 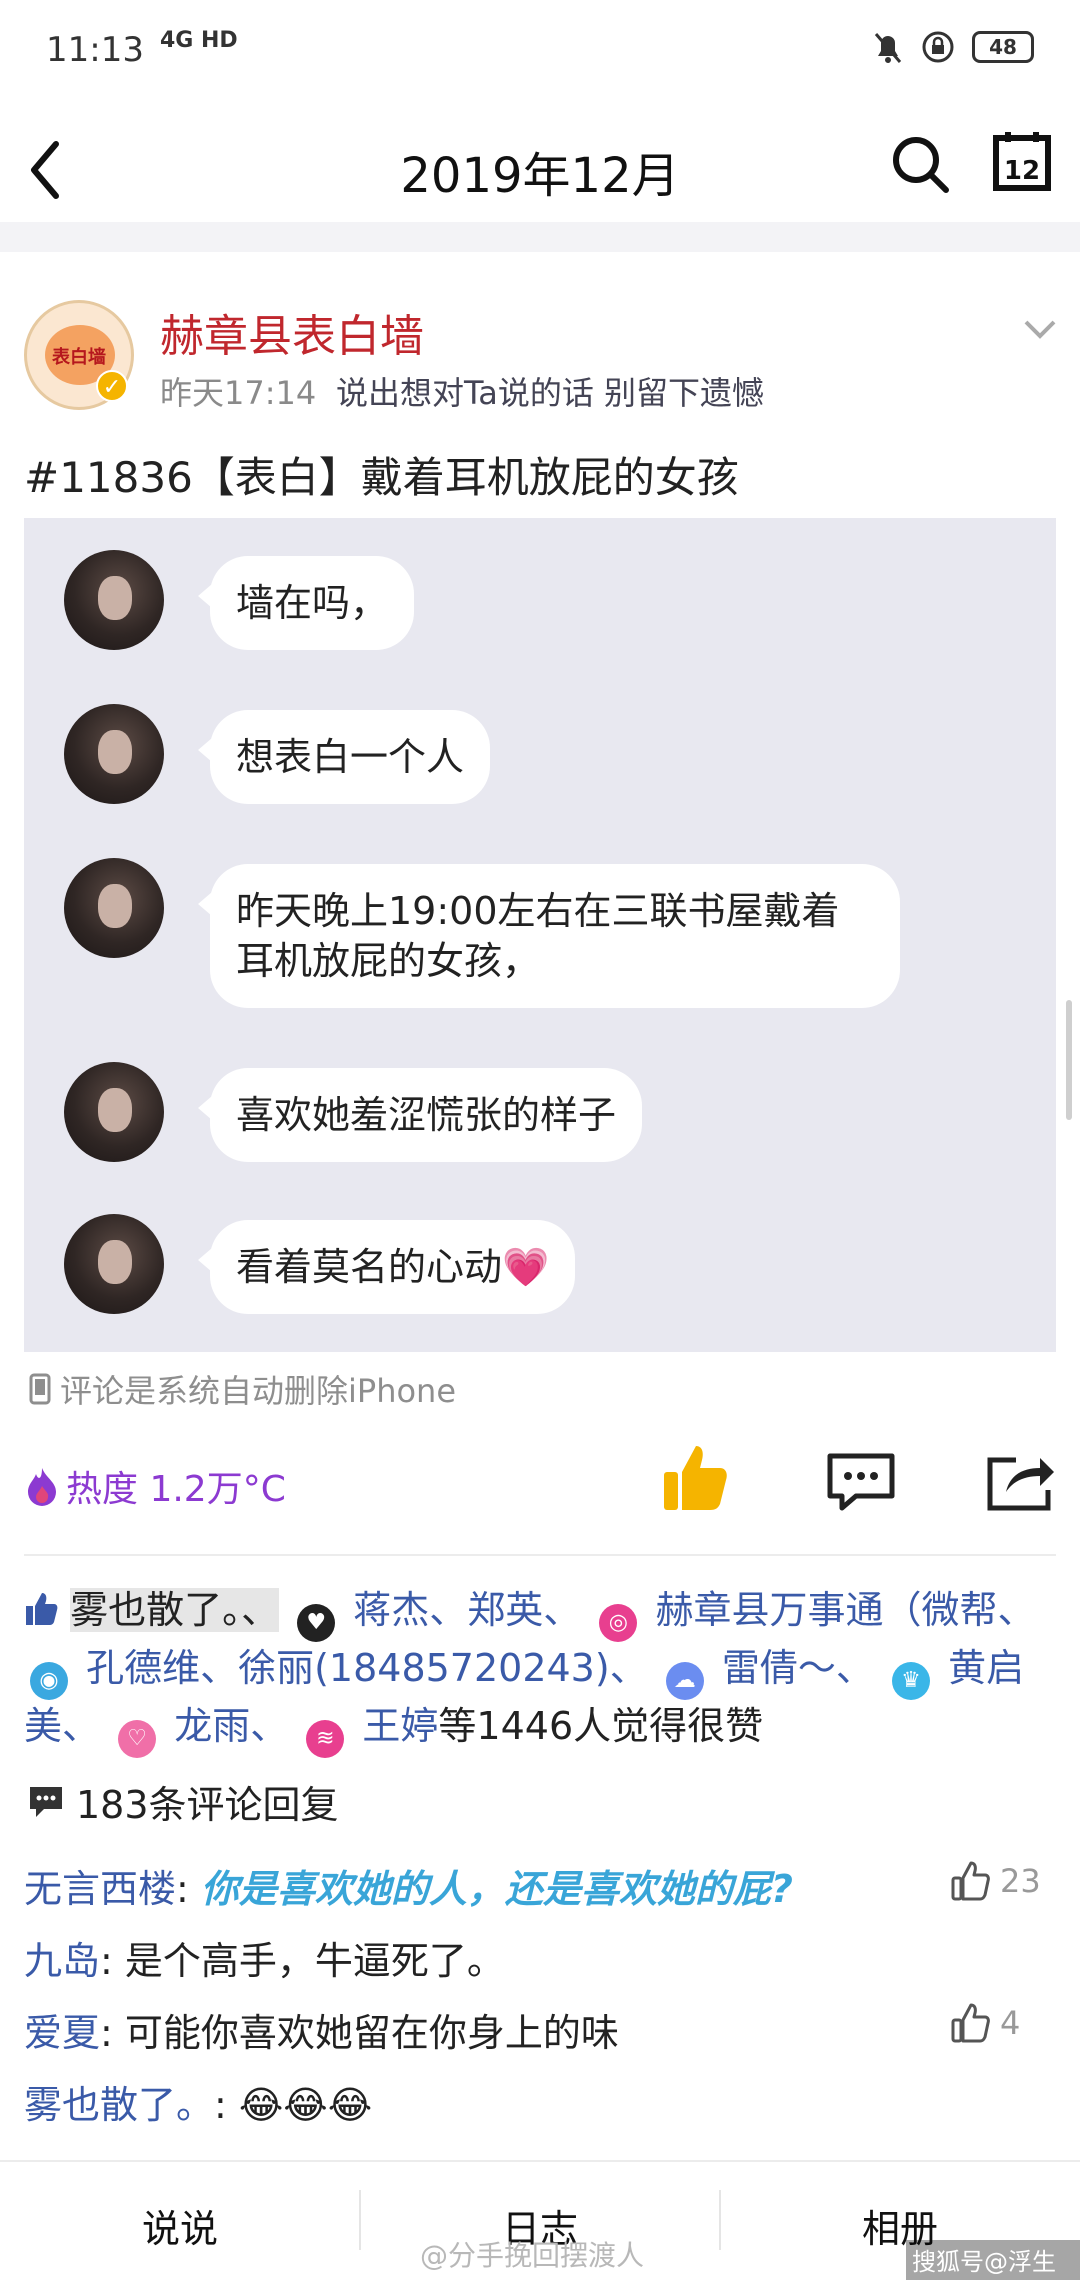 I want to click on network-indicator: 4G HD, so click(x=199, y=40).